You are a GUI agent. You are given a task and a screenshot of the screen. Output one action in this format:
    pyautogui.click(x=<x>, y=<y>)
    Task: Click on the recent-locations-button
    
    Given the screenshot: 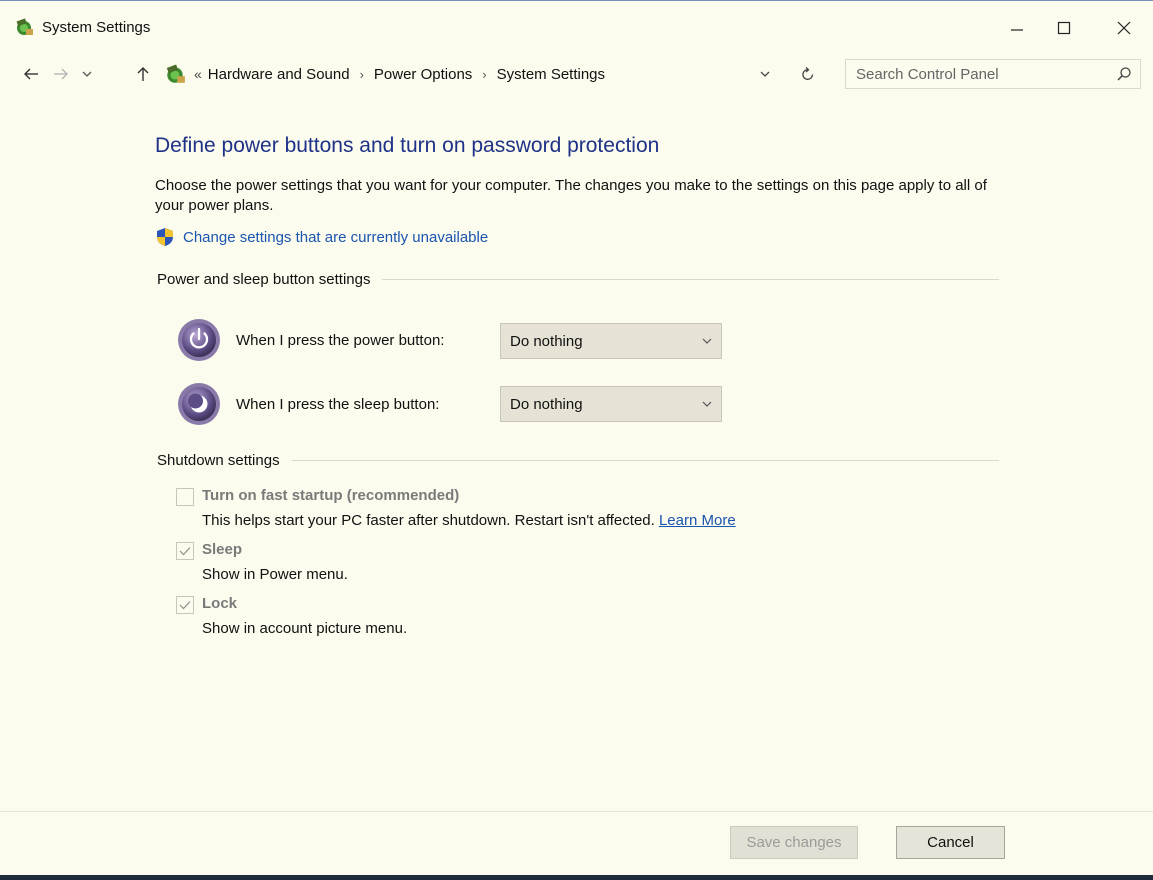 What is the action you would take?
    pyautogui.click(x=87, y=74)
    